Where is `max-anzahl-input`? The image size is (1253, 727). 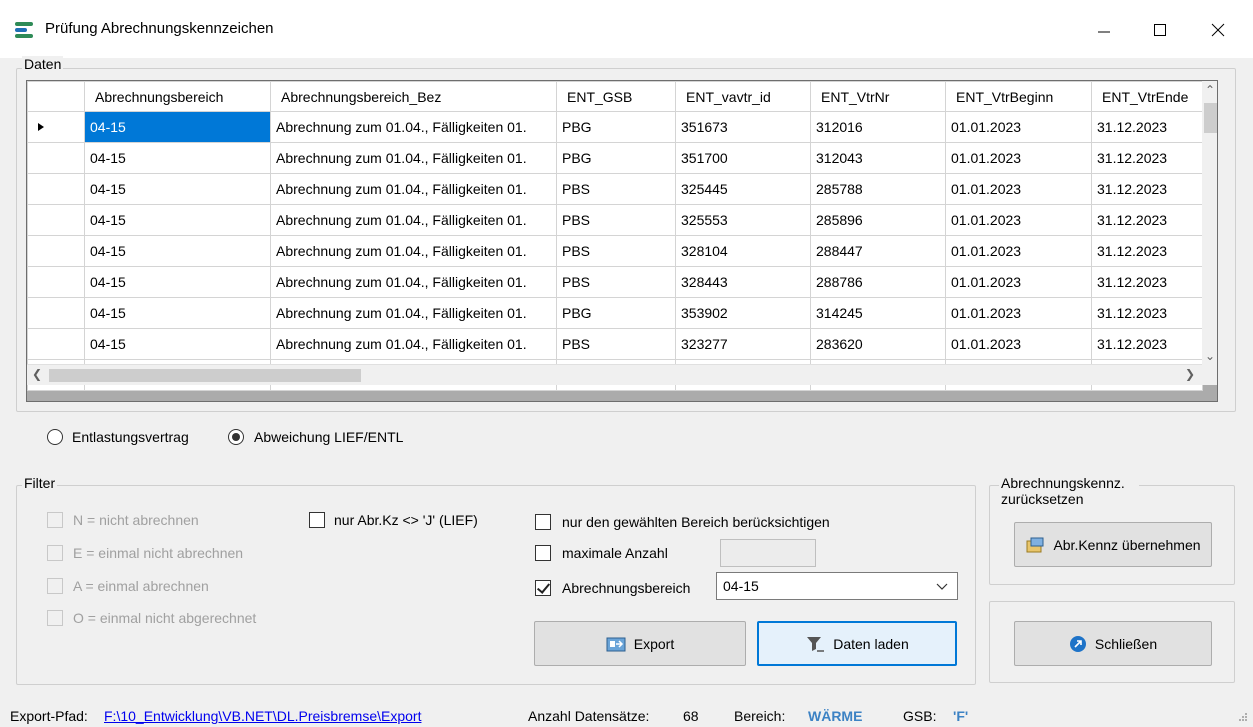
max-anzahl-input is located at coordinates (768, 553).